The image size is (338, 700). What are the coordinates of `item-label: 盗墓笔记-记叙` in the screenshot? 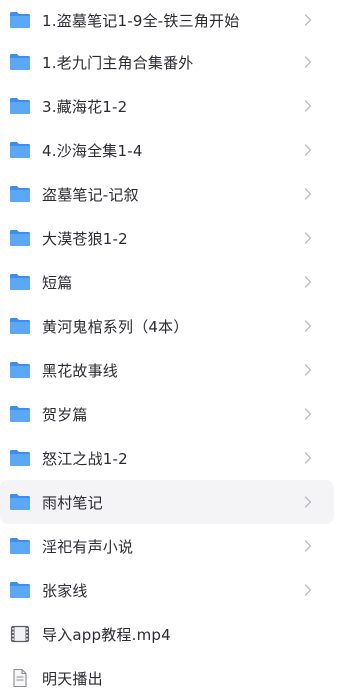 It's located at (90, 194).